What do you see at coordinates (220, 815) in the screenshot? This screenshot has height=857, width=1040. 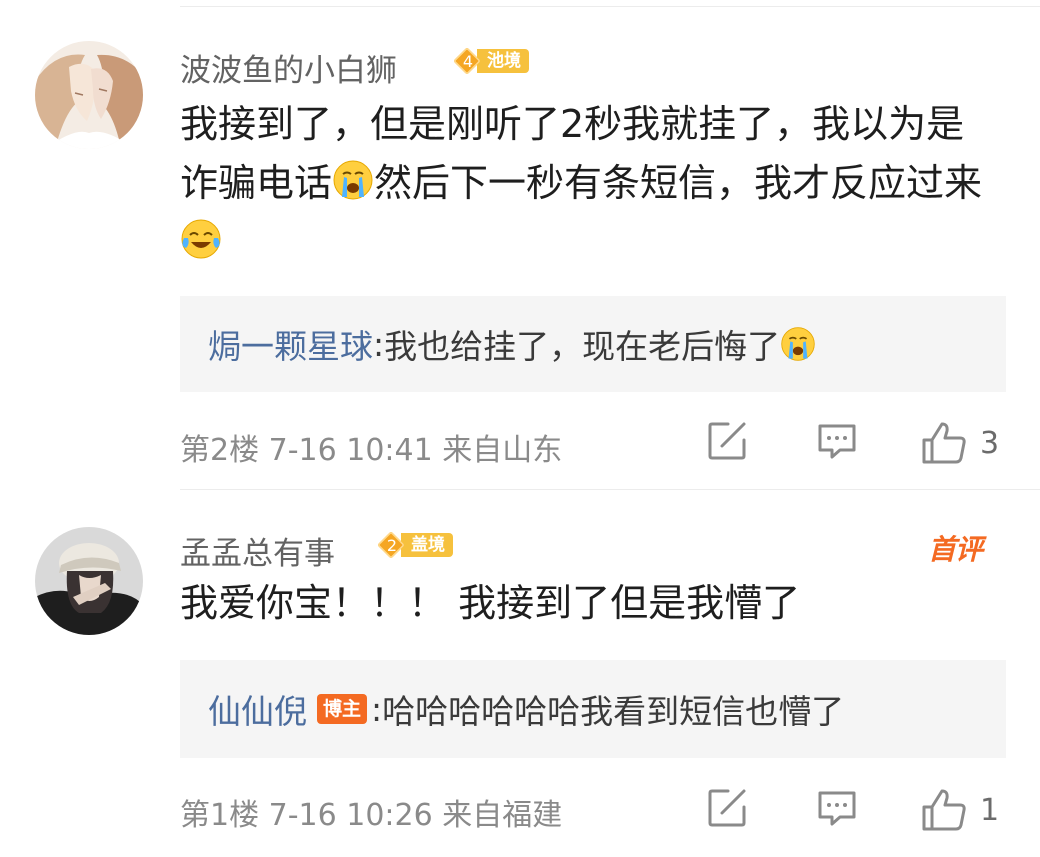 I see `floor-number: 第1楼` at bounding box center [220, 815].